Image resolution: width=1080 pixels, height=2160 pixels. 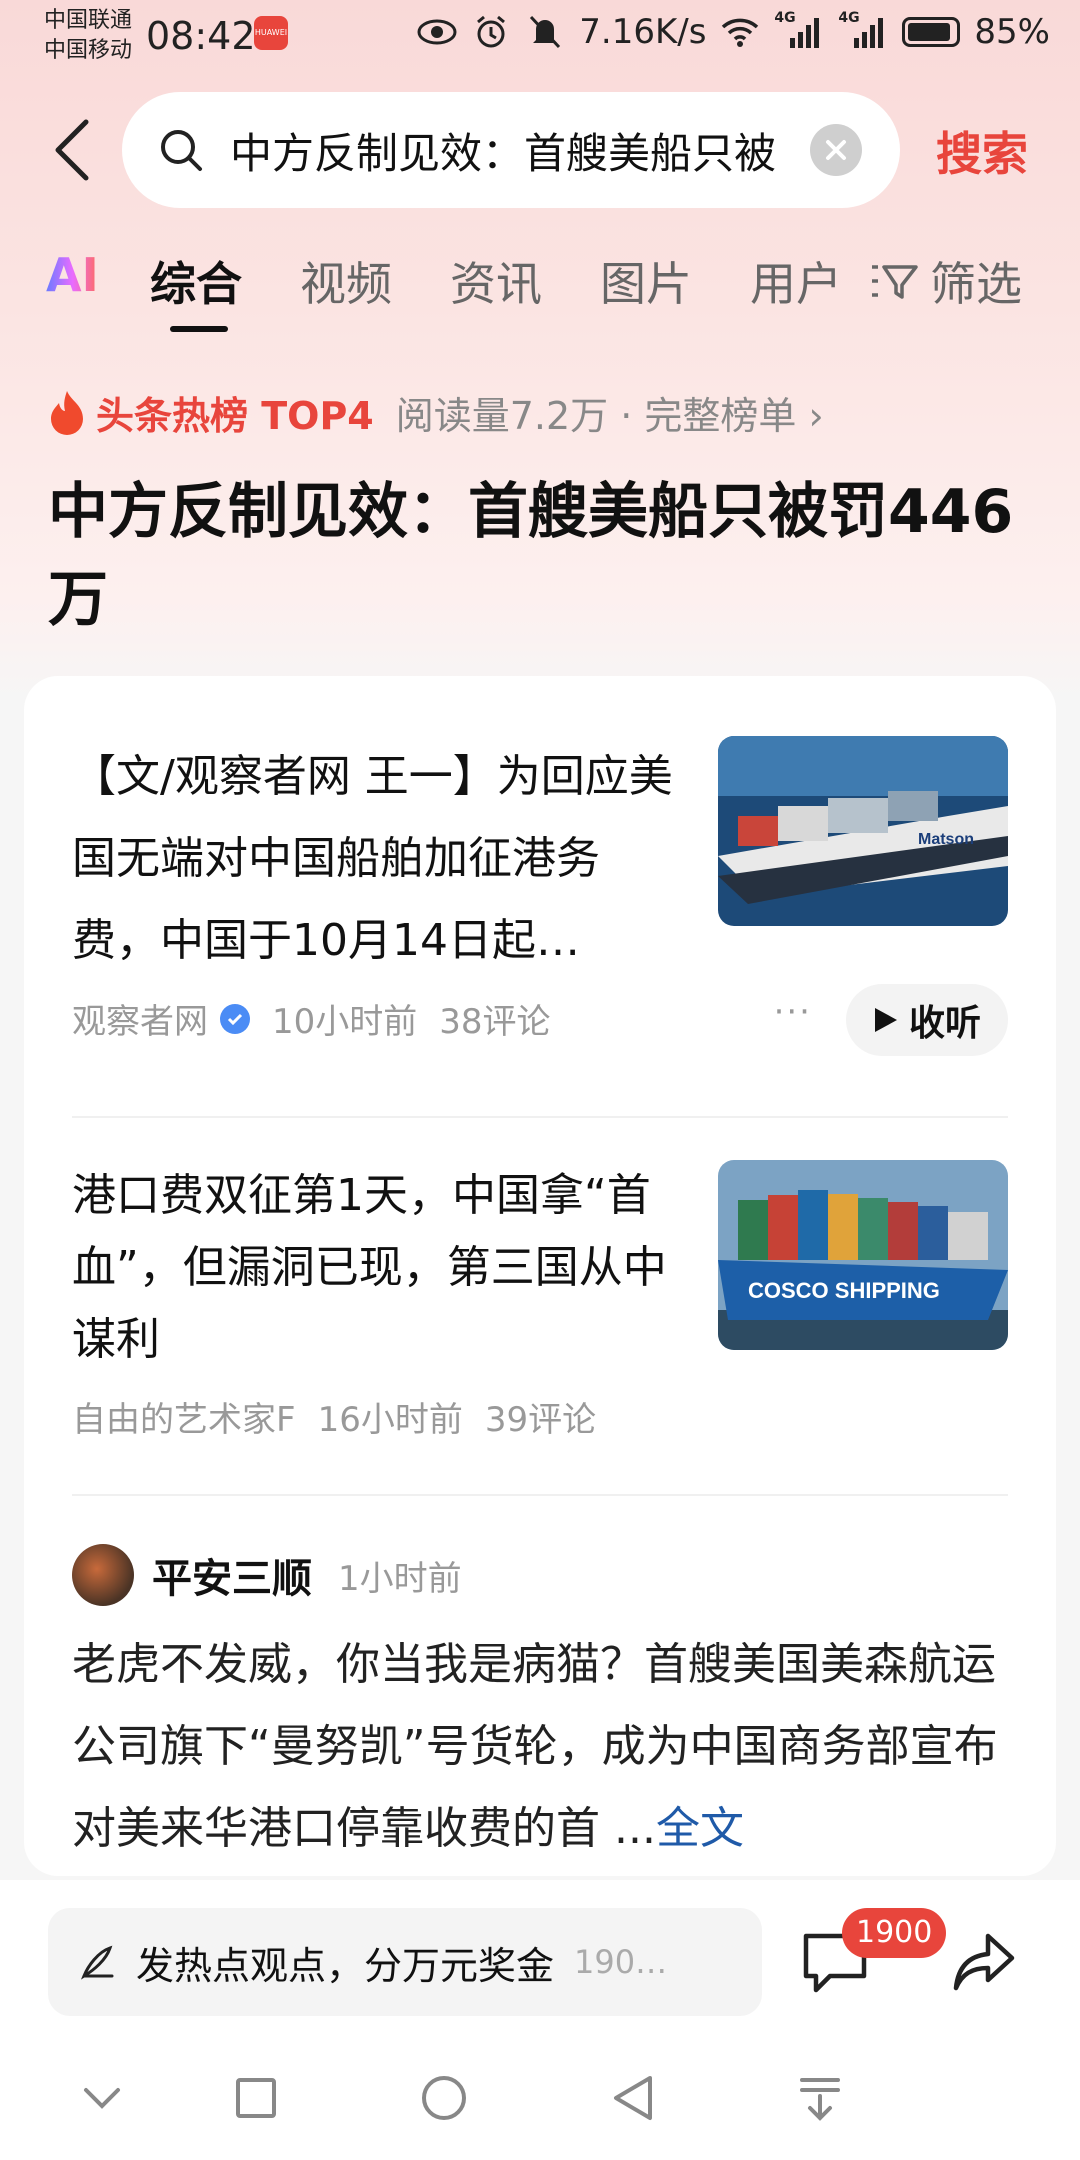 I want to click on status-time: 08:42, so click(x=201, y=36).